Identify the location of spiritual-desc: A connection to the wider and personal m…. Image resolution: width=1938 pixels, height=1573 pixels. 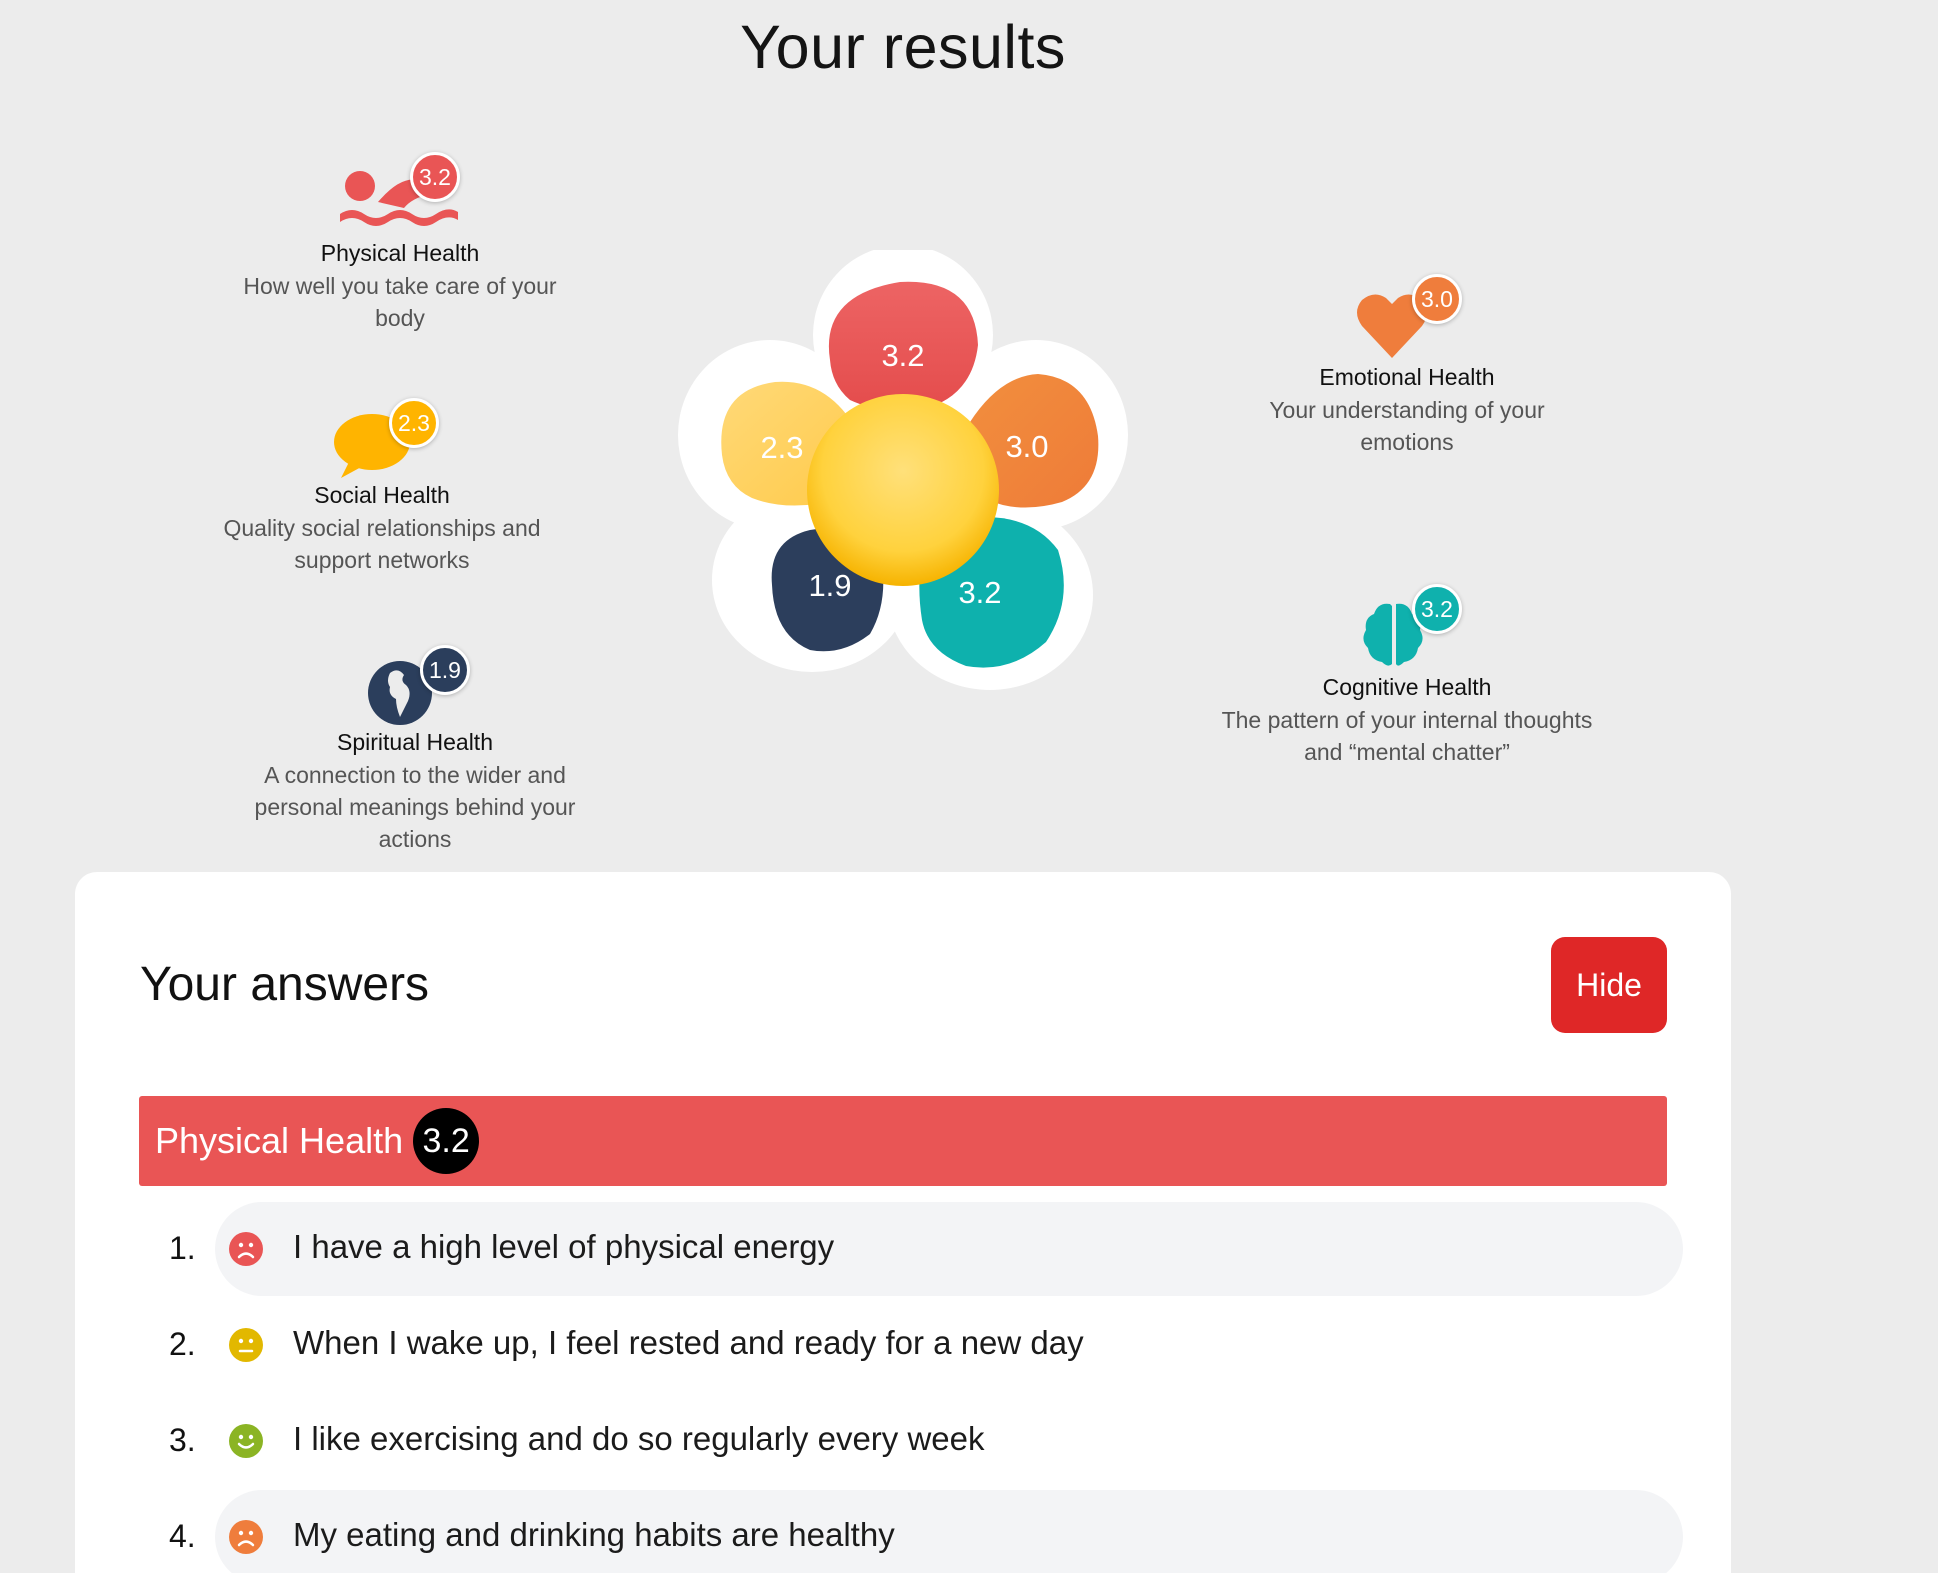
(415, 807).